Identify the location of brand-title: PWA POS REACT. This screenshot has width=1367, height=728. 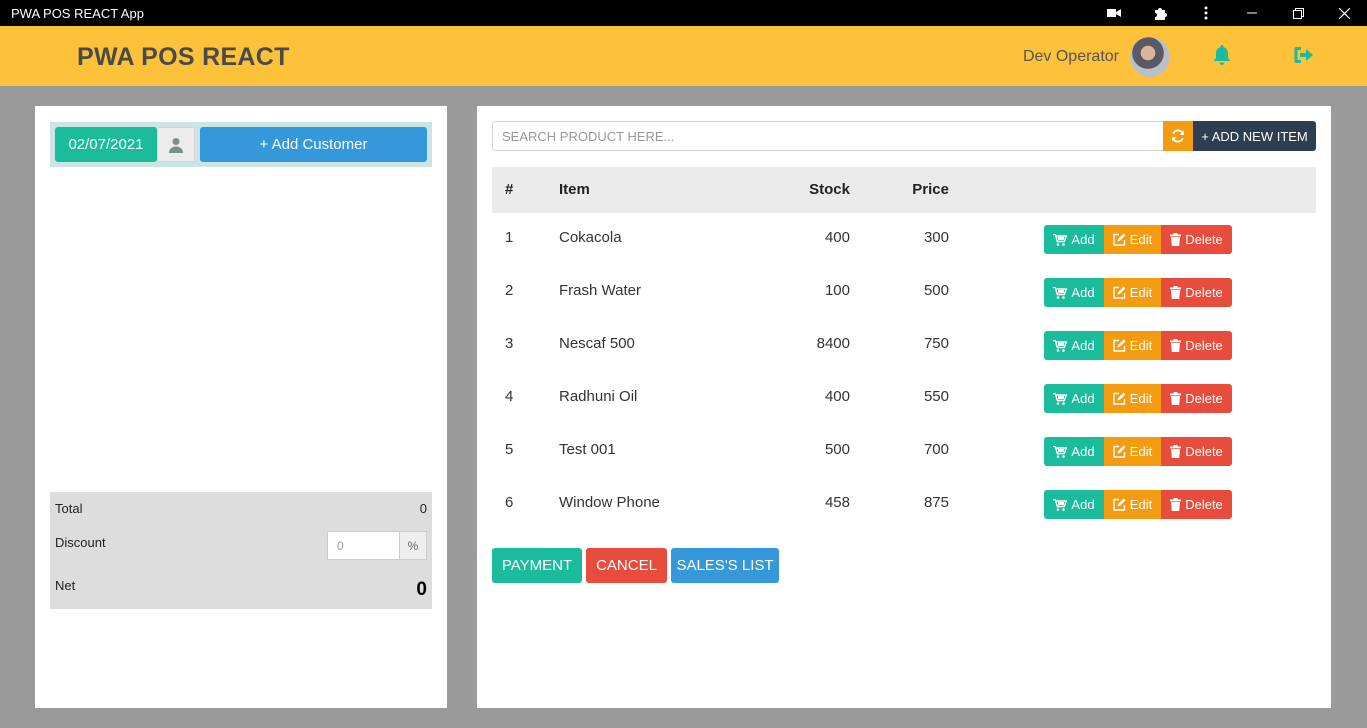
(183, 57).